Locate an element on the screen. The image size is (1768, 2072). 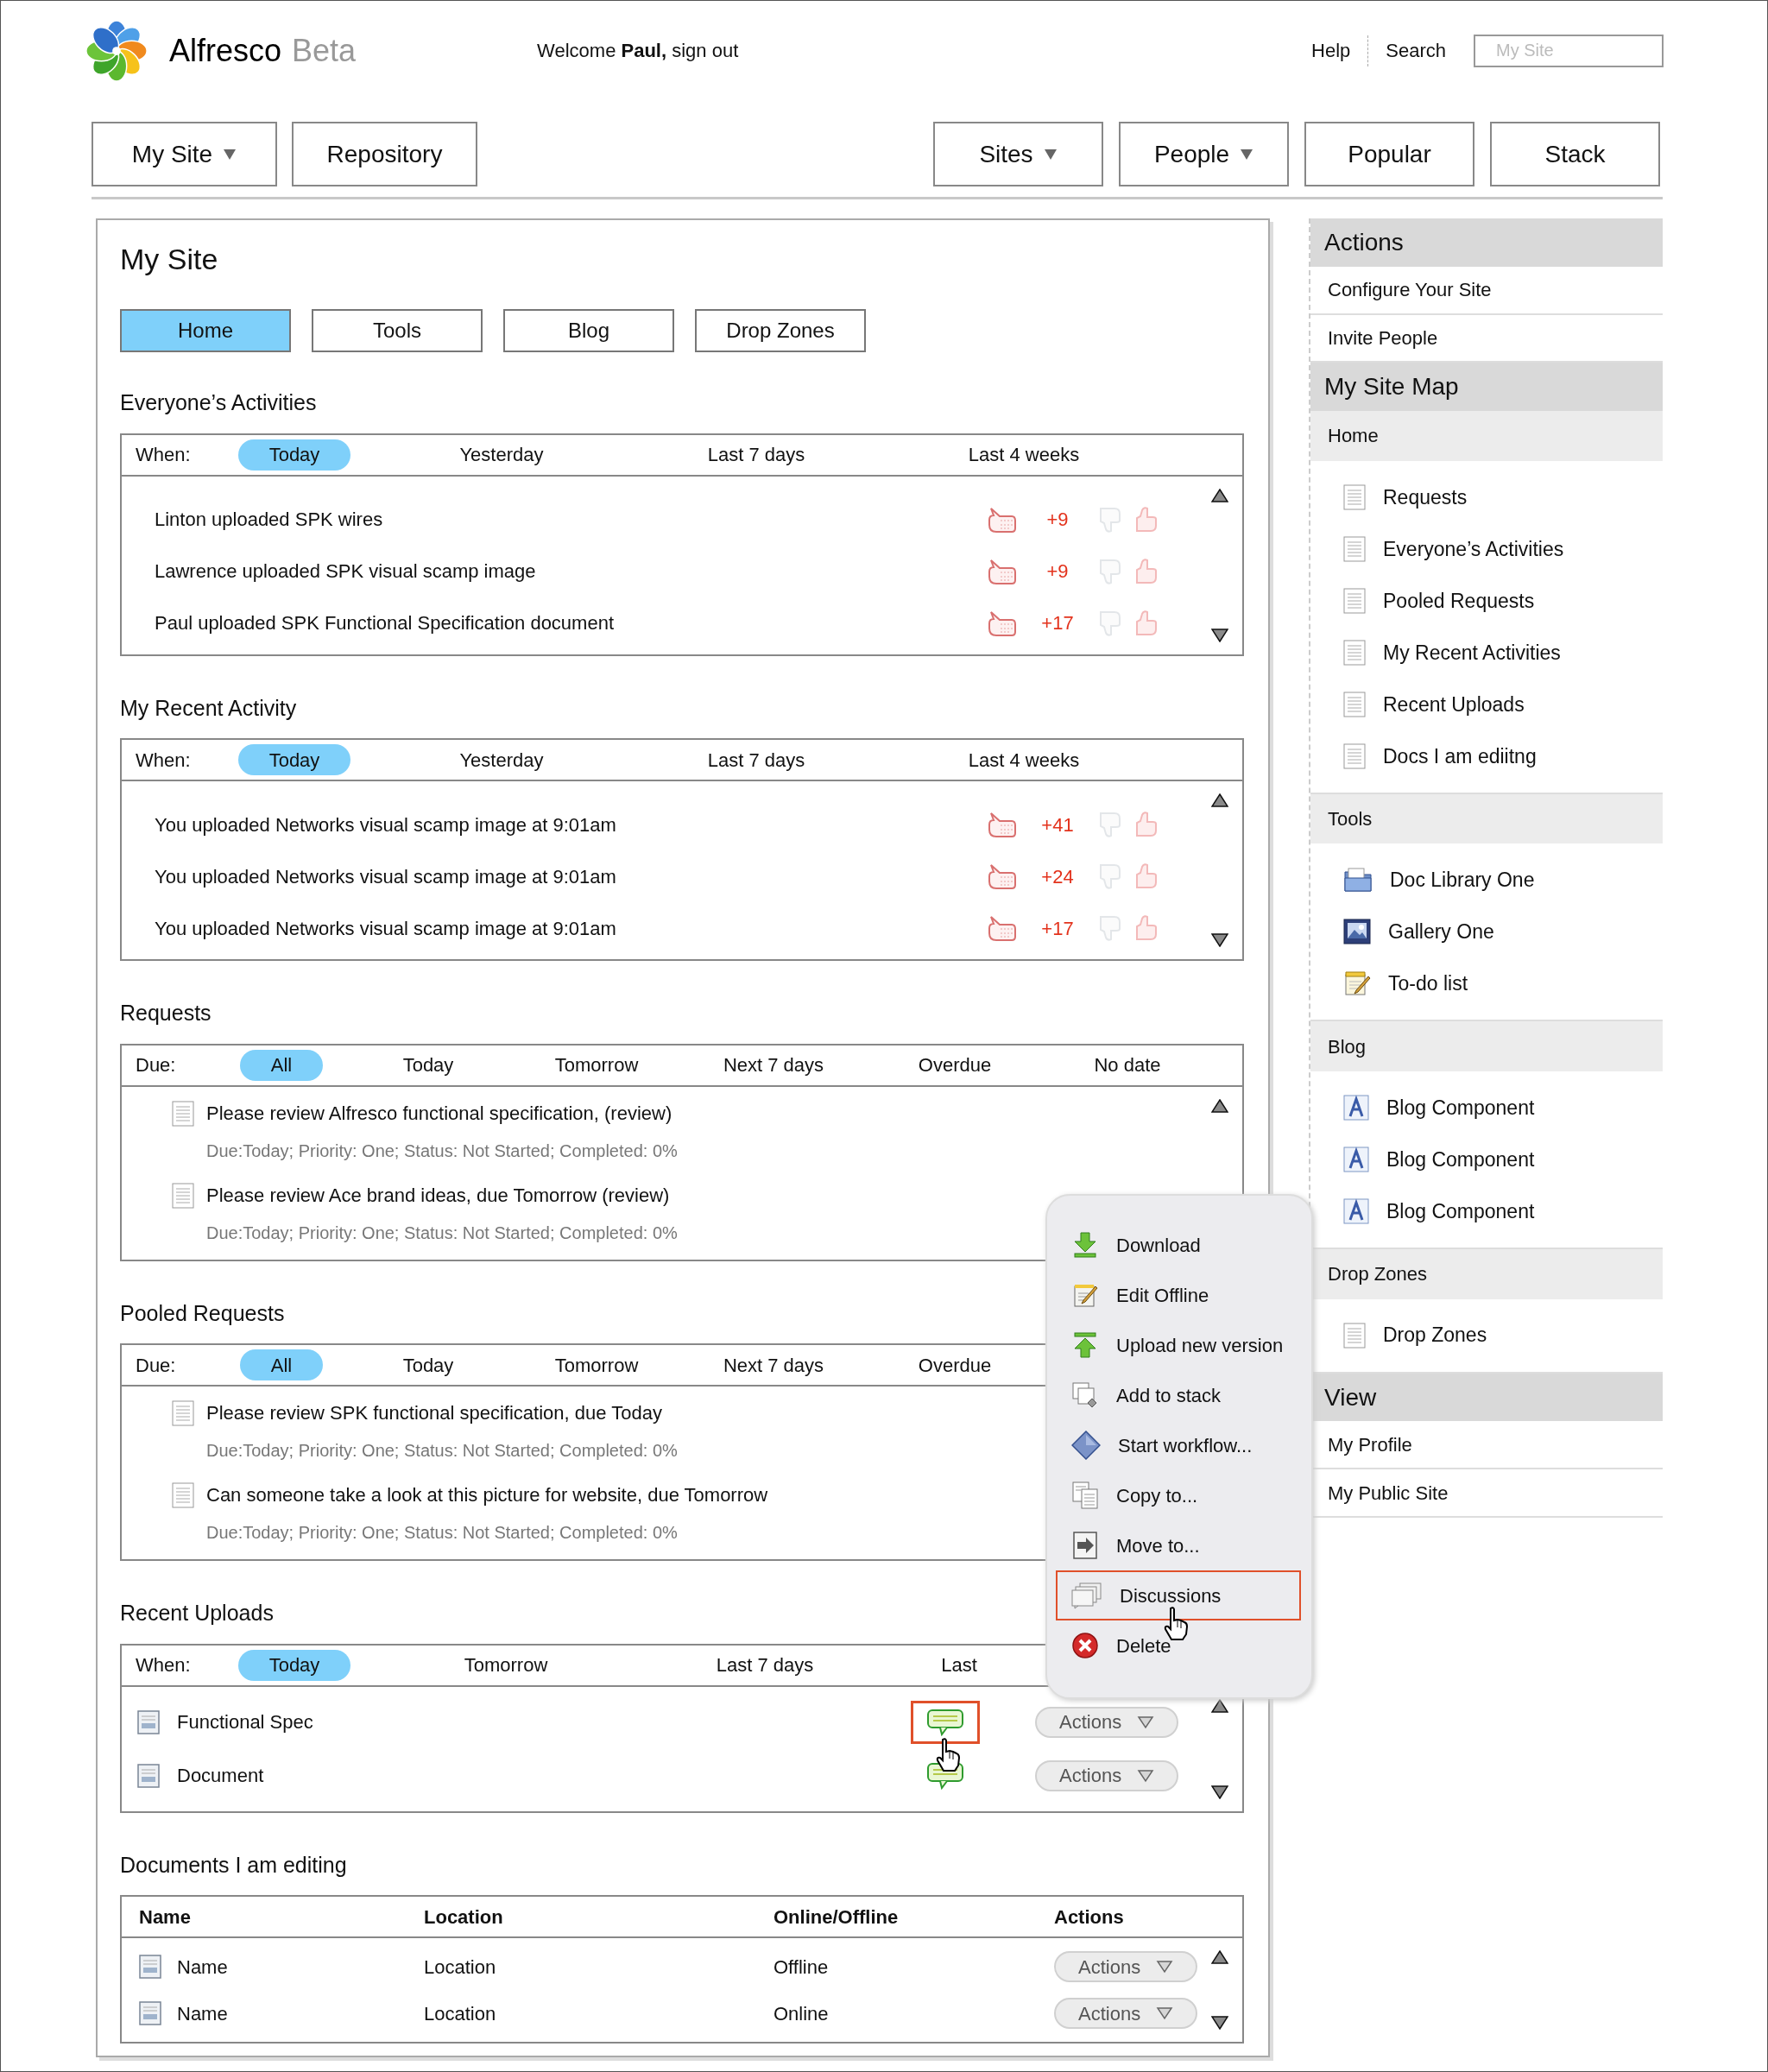
site-tab: Blog is located at coordinates (589, 330).